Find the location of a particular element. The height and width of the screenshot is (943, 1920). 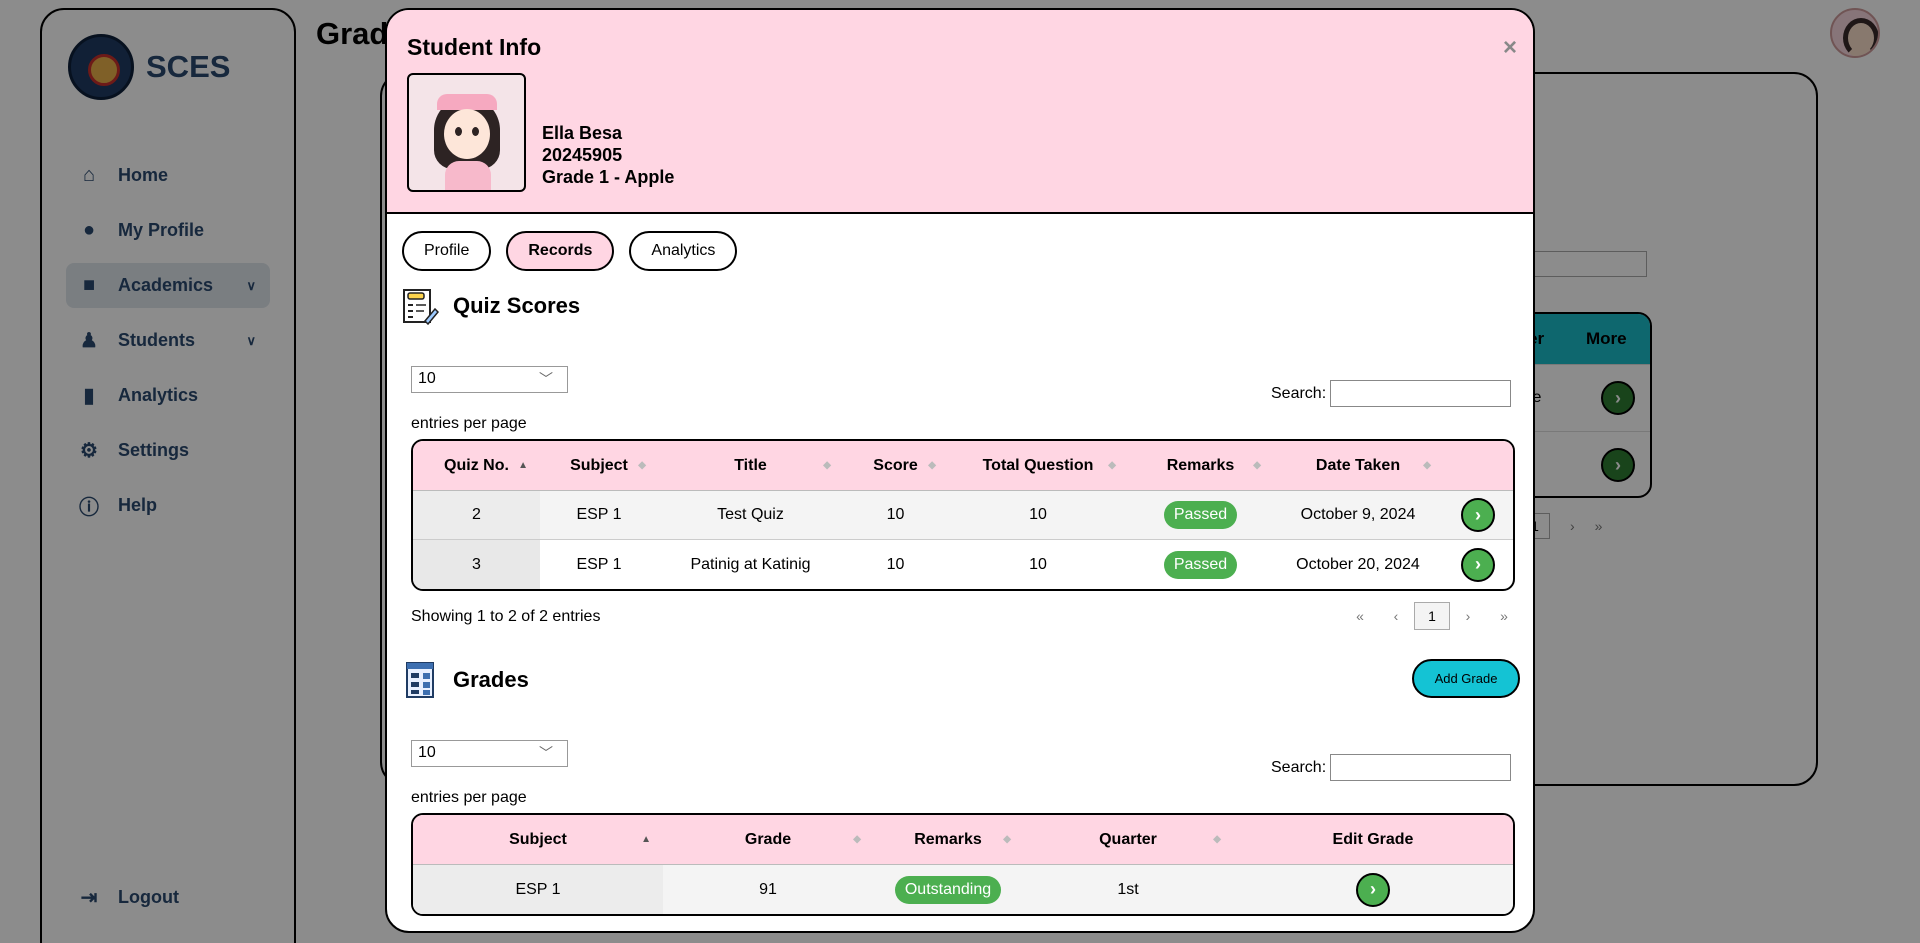

grades-icon is located at coordinates (420, 680).